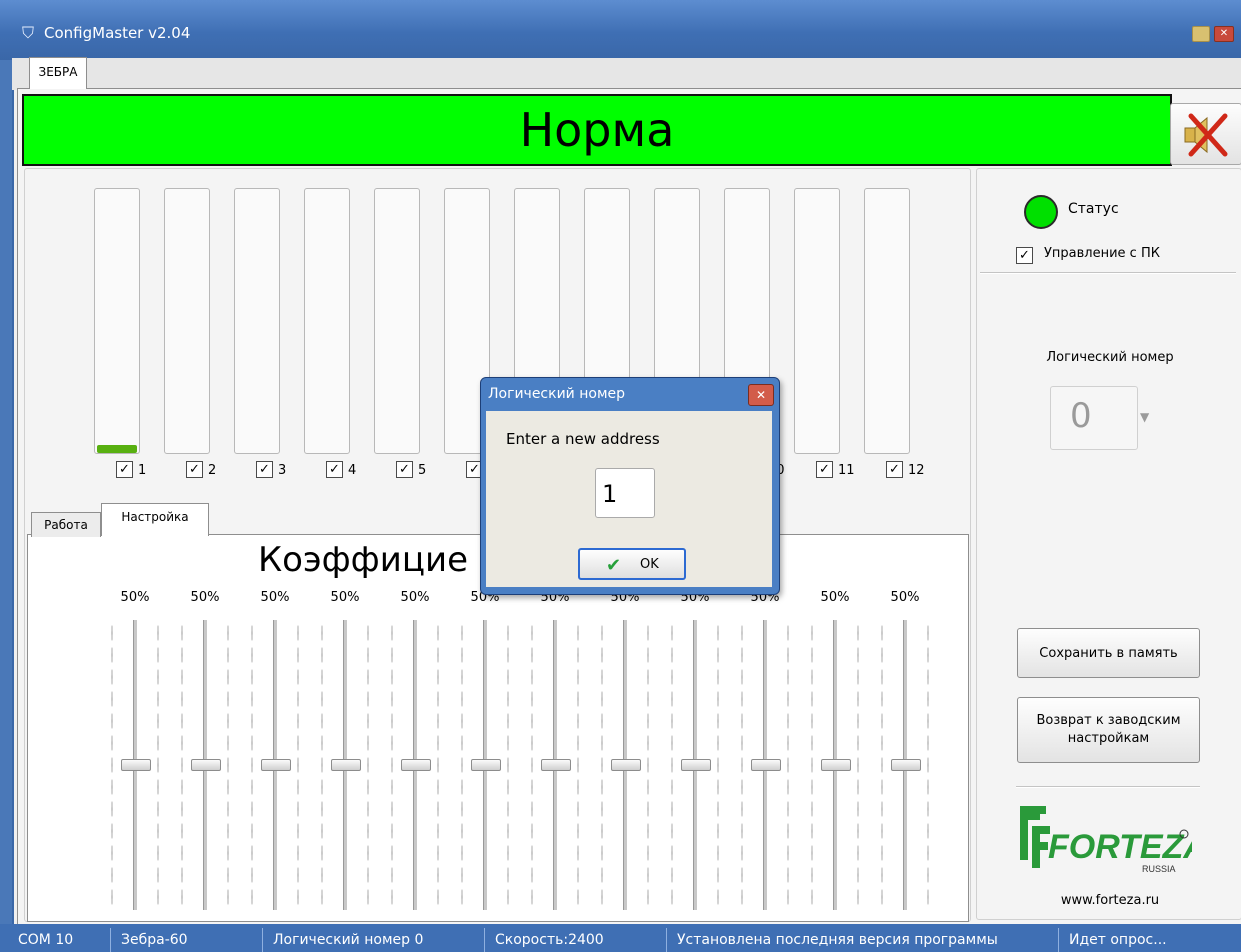 The height and width of the screenshot is (952, 1241). Describe the element at coordinates (649, 564) in the screenshot. I see `ok-label: OK` at that location.